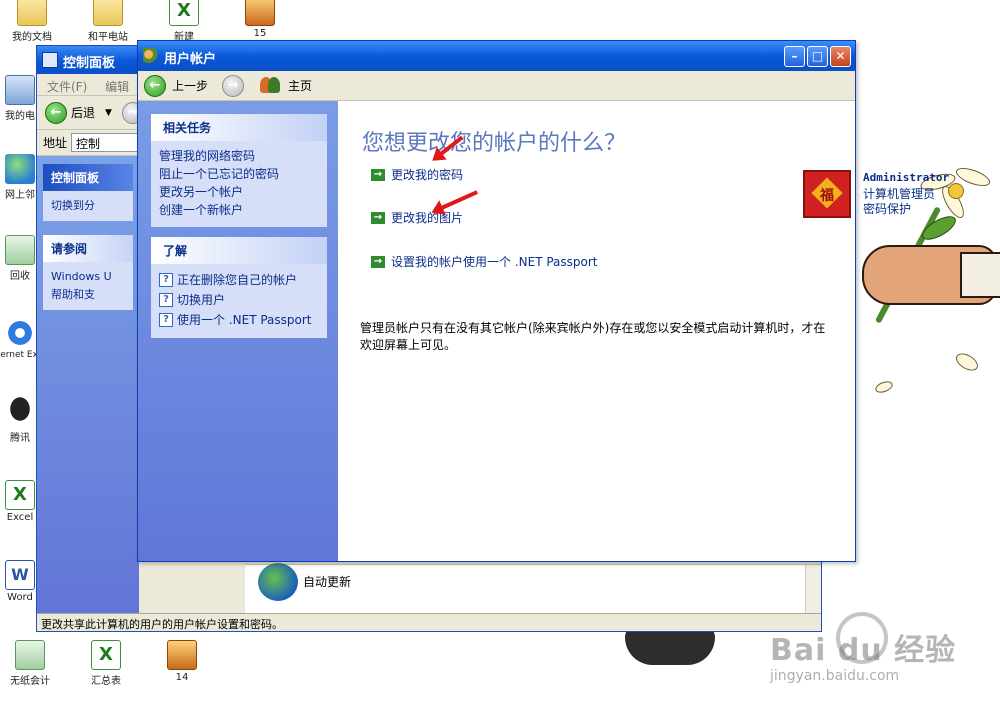  I want to click on desktop-icon-accounting: 无纸会计, so click(31, 663).